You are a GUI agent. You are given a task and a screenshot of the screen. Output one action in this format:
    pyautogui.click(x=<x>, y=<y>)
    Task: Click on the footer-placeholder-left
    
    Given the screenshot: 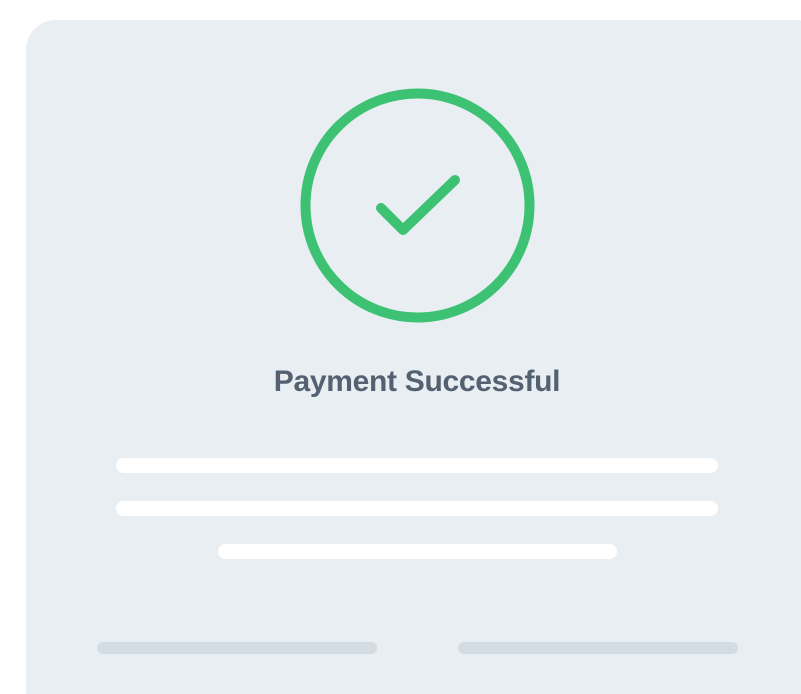 What is the action you would take?
    pyautogui.click(x=237, y=648)
    